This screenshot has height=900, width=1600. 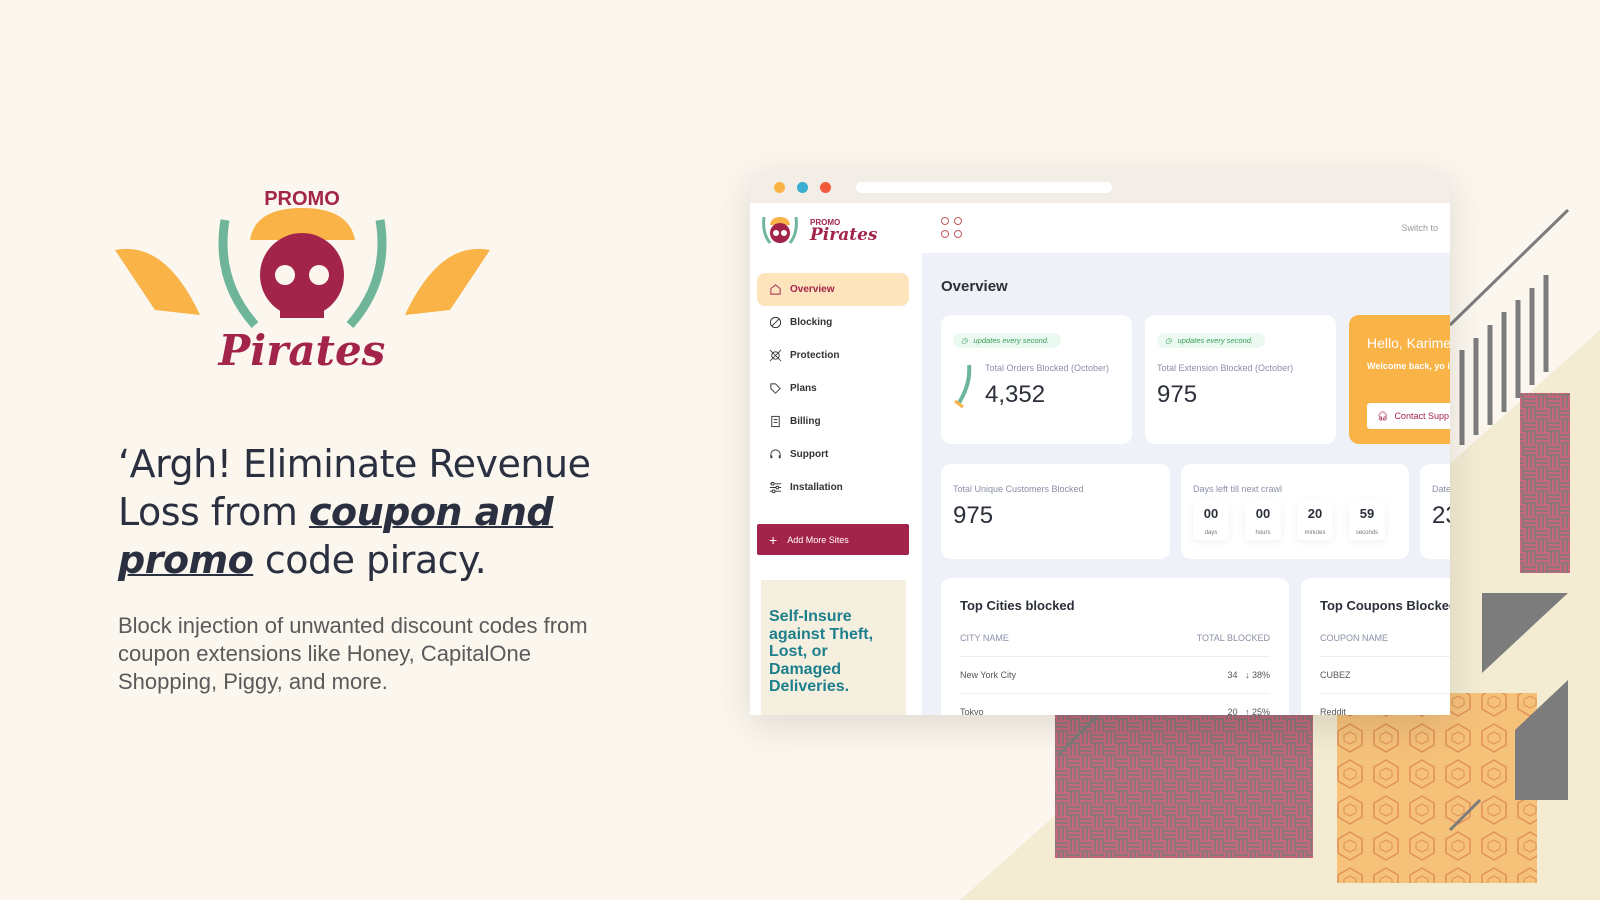 I want to click on change-indicator: ↑ 25%, so click(x=1257, y=711).